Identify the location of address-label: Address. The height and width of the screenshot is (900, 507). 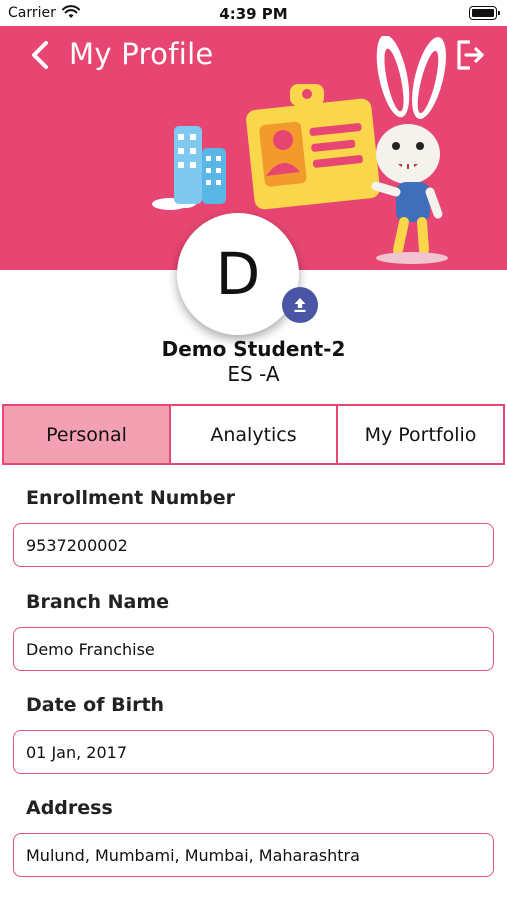
(69, 808).